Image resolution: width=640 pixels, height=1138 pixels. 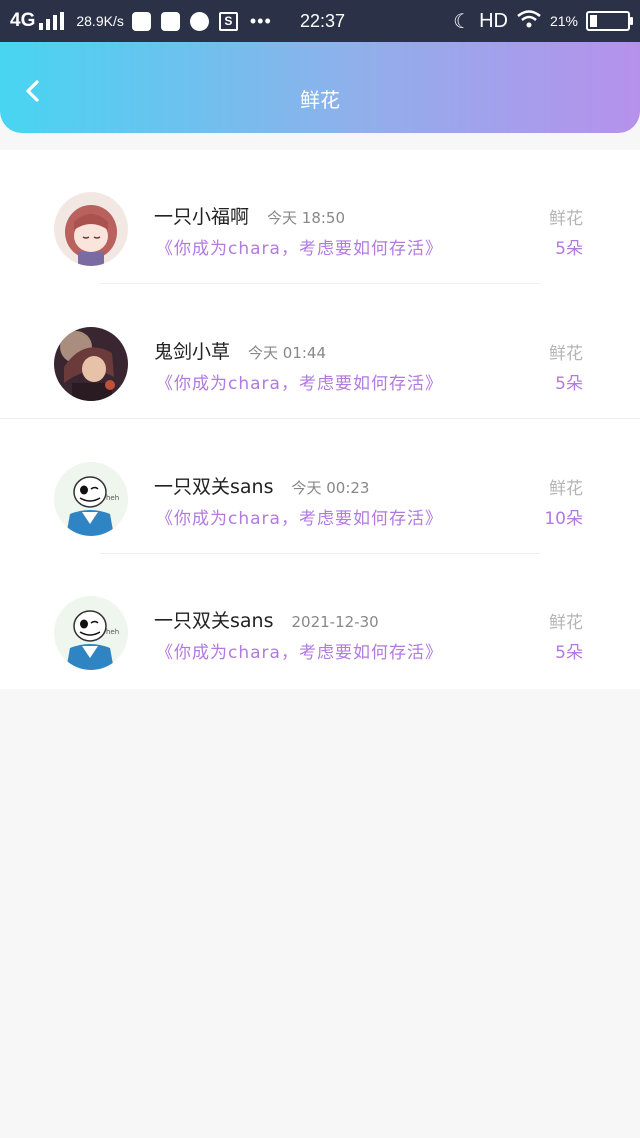 I want to click on name-line: 一只双关sans 今天 00:23, so click(x=261, y=485).